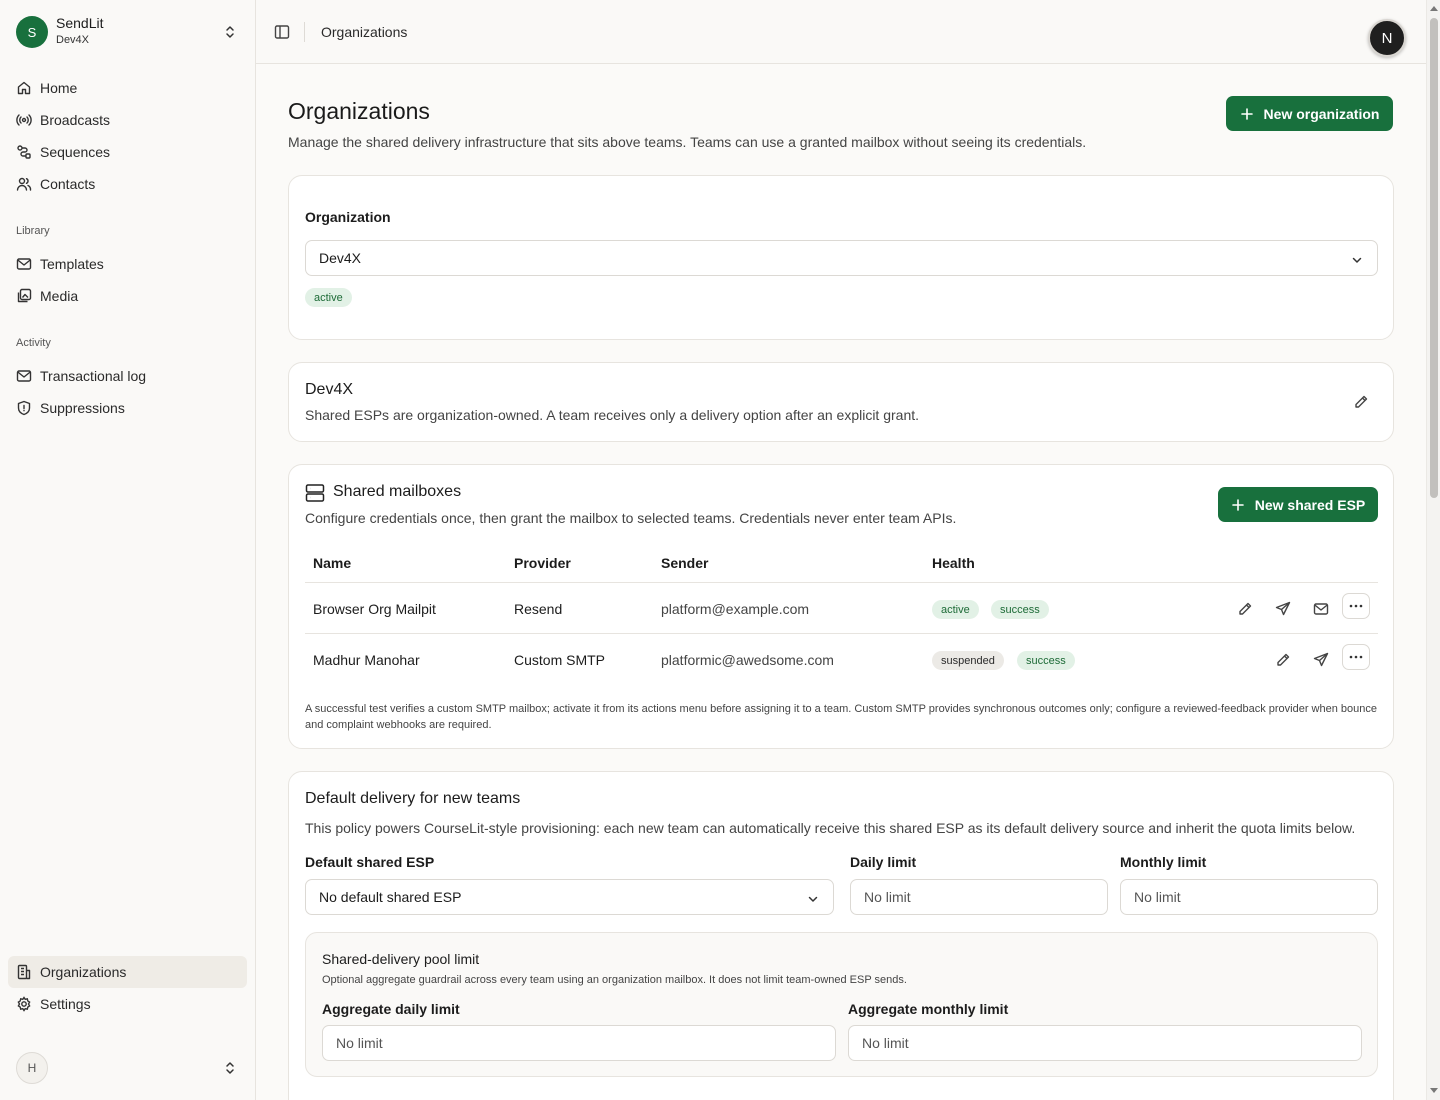  What do you see at coordinates (968, 660) in the screenshot?
I see `status-badge: suspended` at bounding box center [968, 660].